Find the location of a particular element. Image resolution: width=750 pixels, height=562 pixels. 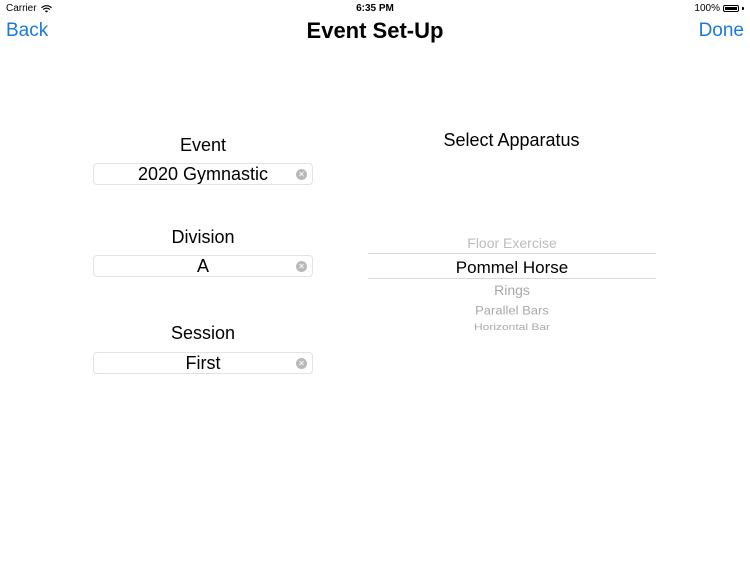

session-label: Session is located at coordinates (203, 333).